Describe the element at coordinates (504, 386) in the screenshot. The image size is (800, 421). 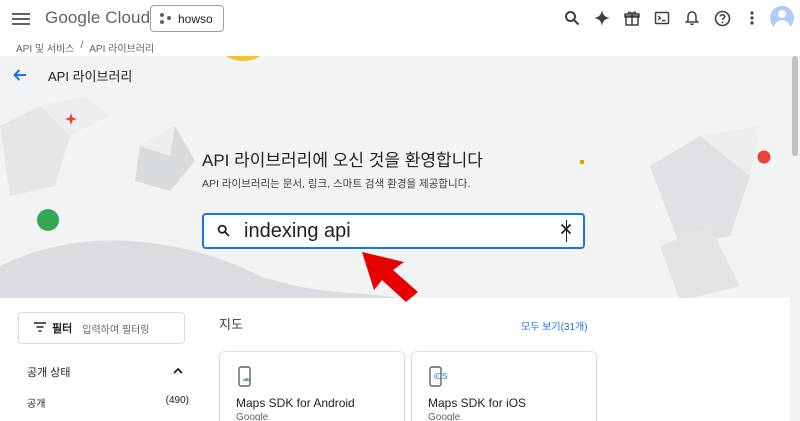
I see `api-card-maps-ios: iOS Maps SDK for iOS Google` at that location.